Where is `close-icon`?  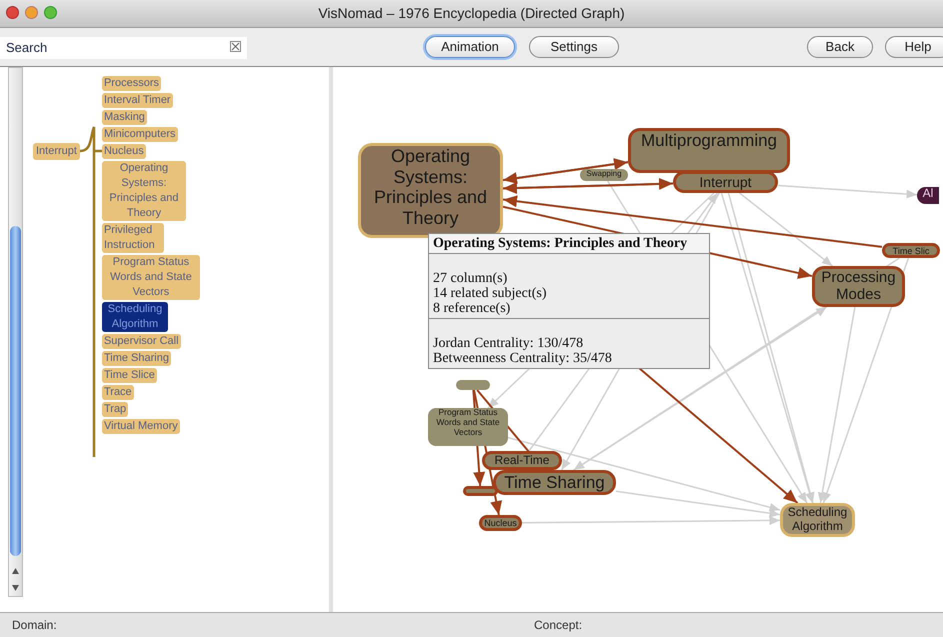 close-icon is located at coordinates (12, 12).